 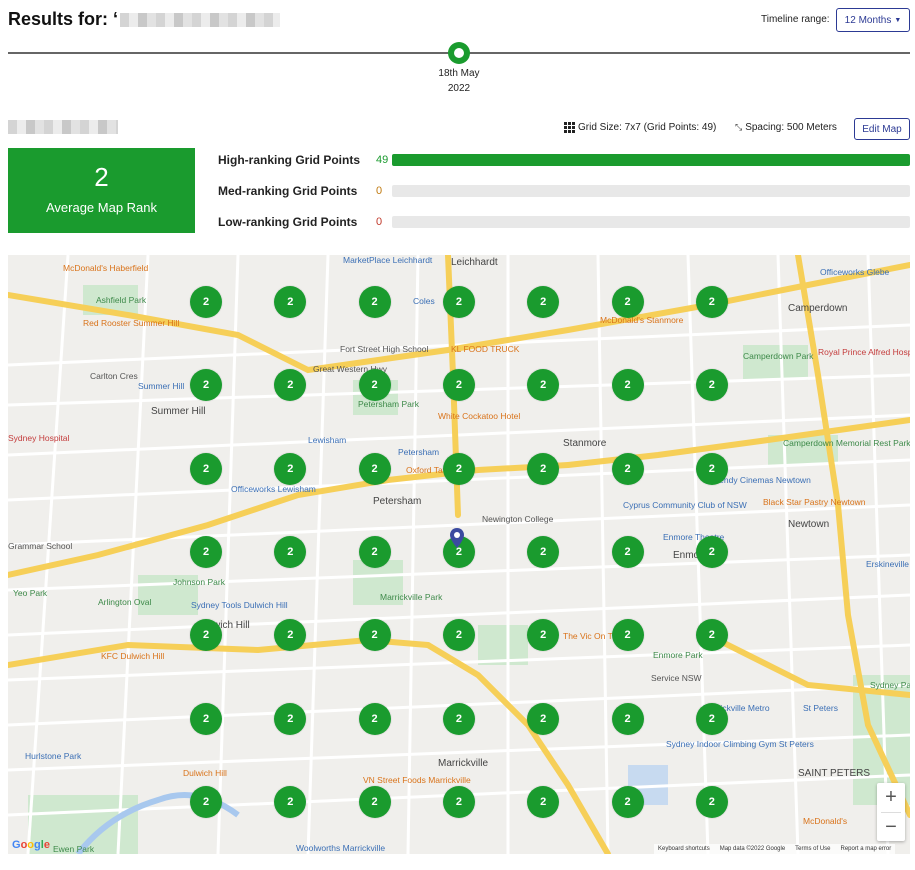 What do you see at coordinates (676, 678) in the screenshot?
I see `map-place-label: Service NSW` at bounding box center [676, 678].